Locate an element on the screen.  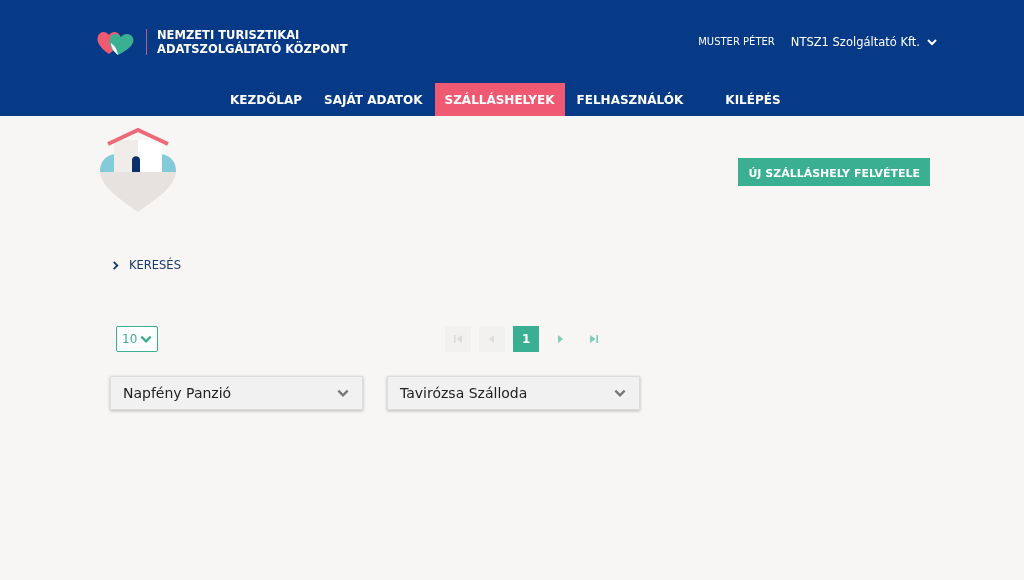
user-name: MUSTER PÉTER is located at coordinates (736, 41).